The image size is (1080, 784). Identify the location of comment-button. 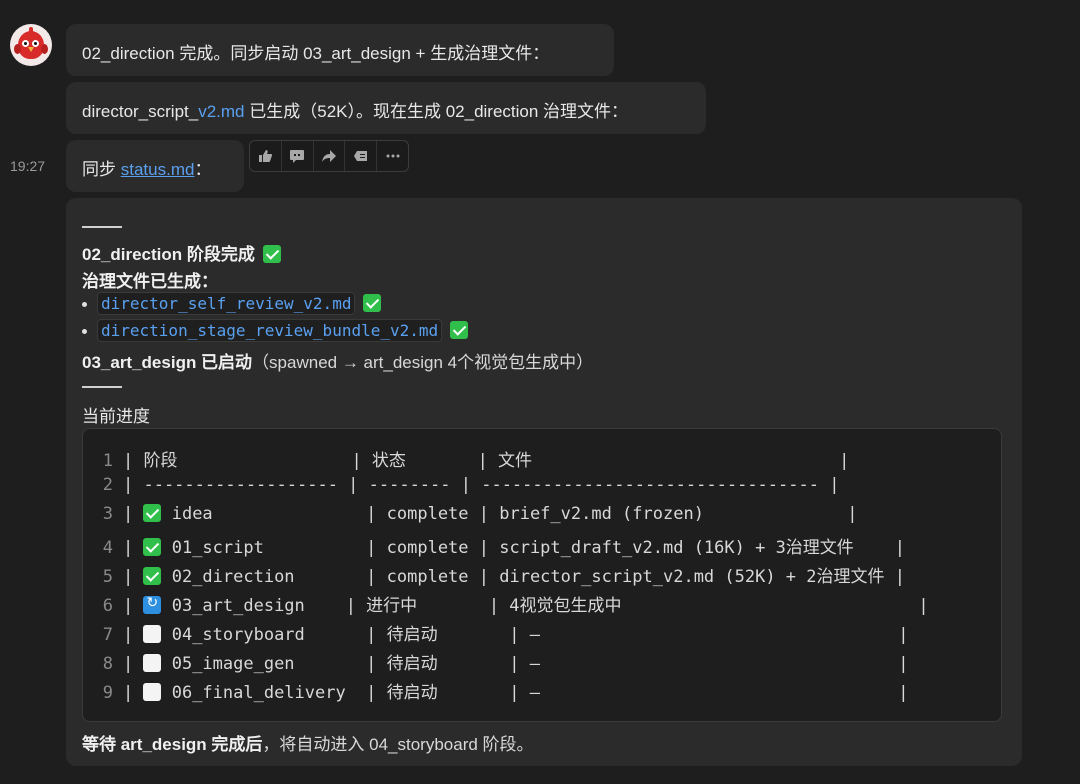
(298, 156).